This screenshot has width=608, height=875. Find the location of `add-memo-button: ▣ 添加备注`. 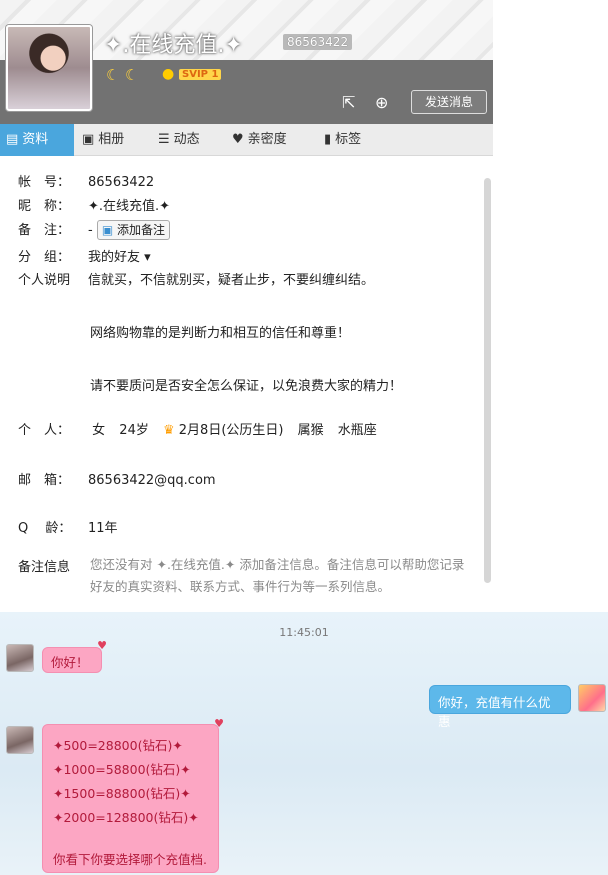

add-memo-button: ▣ 添加备注 is located at coordinates (133, 230).